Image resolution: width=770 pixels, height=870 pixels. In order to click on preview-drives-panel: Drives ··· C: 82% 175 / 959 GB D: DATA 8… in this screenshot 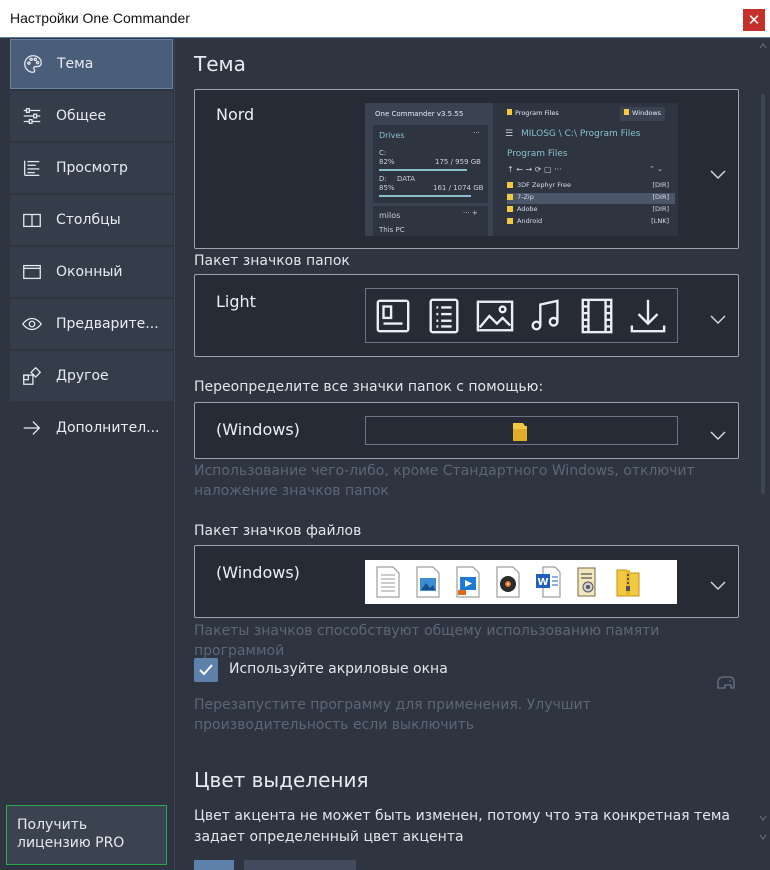, I will do `click(430, 164)`.